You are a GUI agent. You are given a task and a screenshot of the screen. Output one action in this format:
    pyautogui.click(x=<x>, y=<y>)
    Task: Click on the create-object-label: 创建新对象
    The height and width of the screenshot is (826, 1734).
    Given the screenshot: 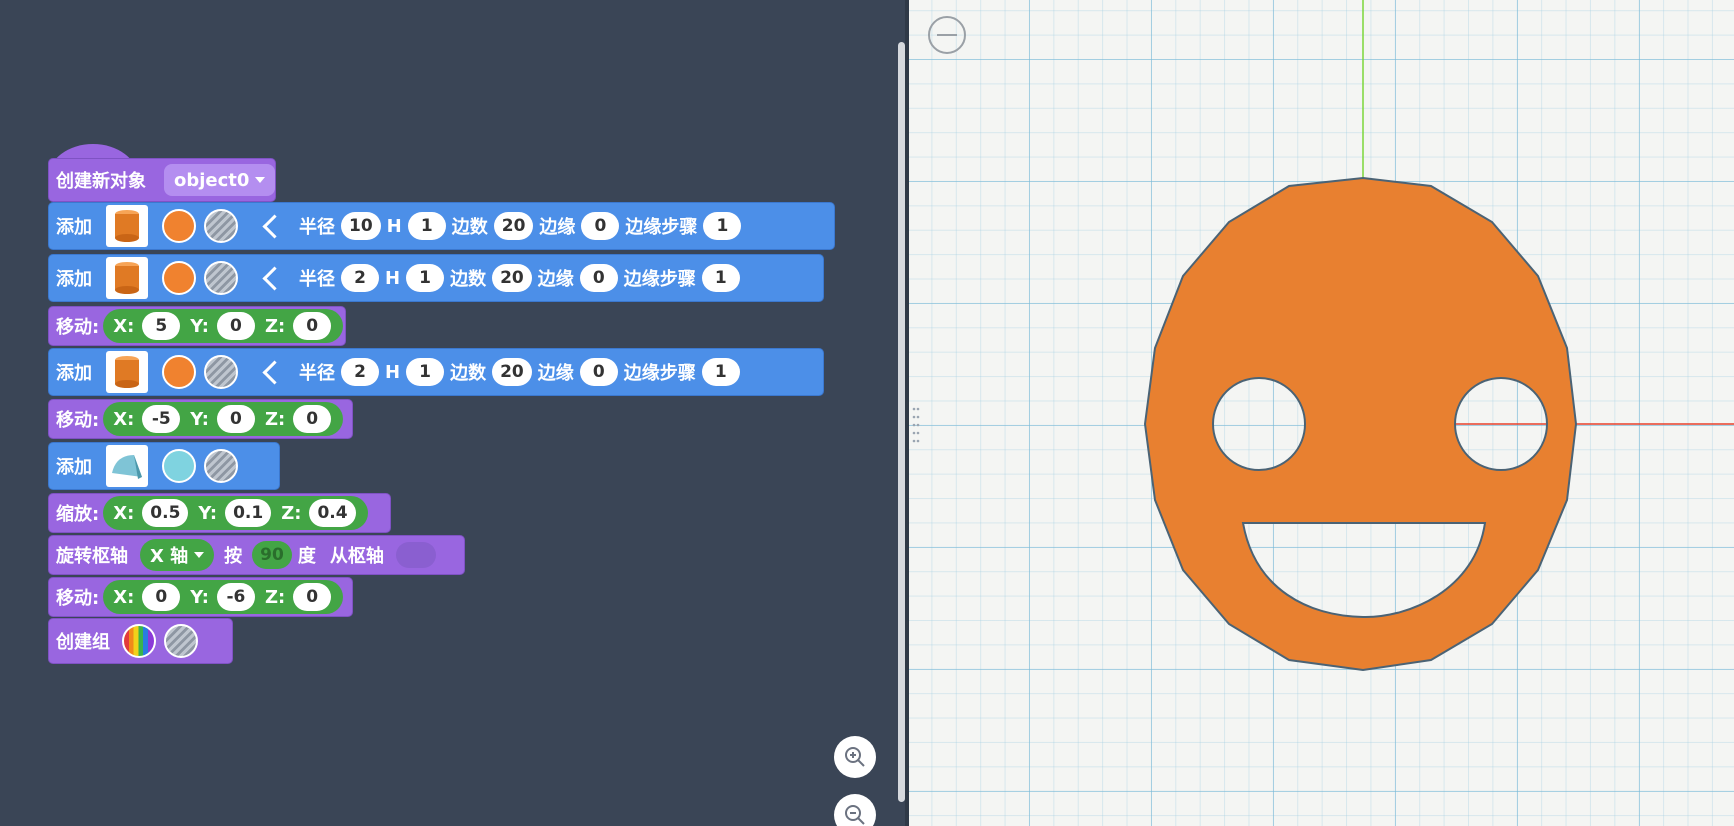 What is the action you would take?
    pyautogui.click(x=101, y=181)
    